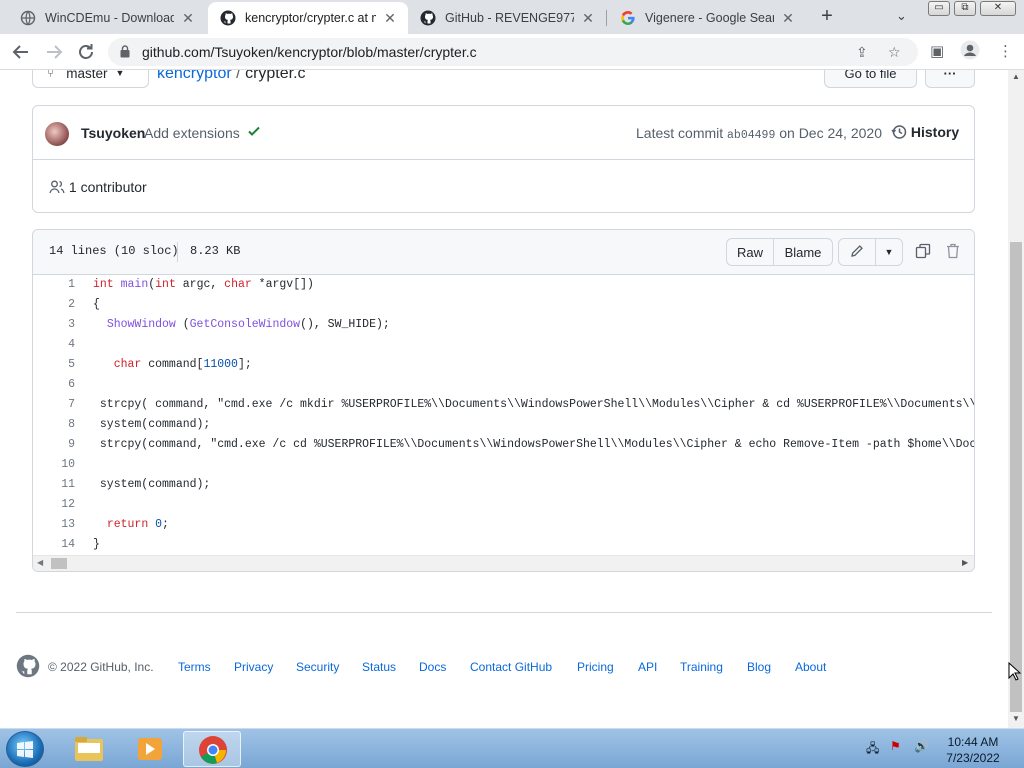 The height and width of the screenshot is (768, 1024). I want to click on close-window-button: ✕, so click(998, 8).